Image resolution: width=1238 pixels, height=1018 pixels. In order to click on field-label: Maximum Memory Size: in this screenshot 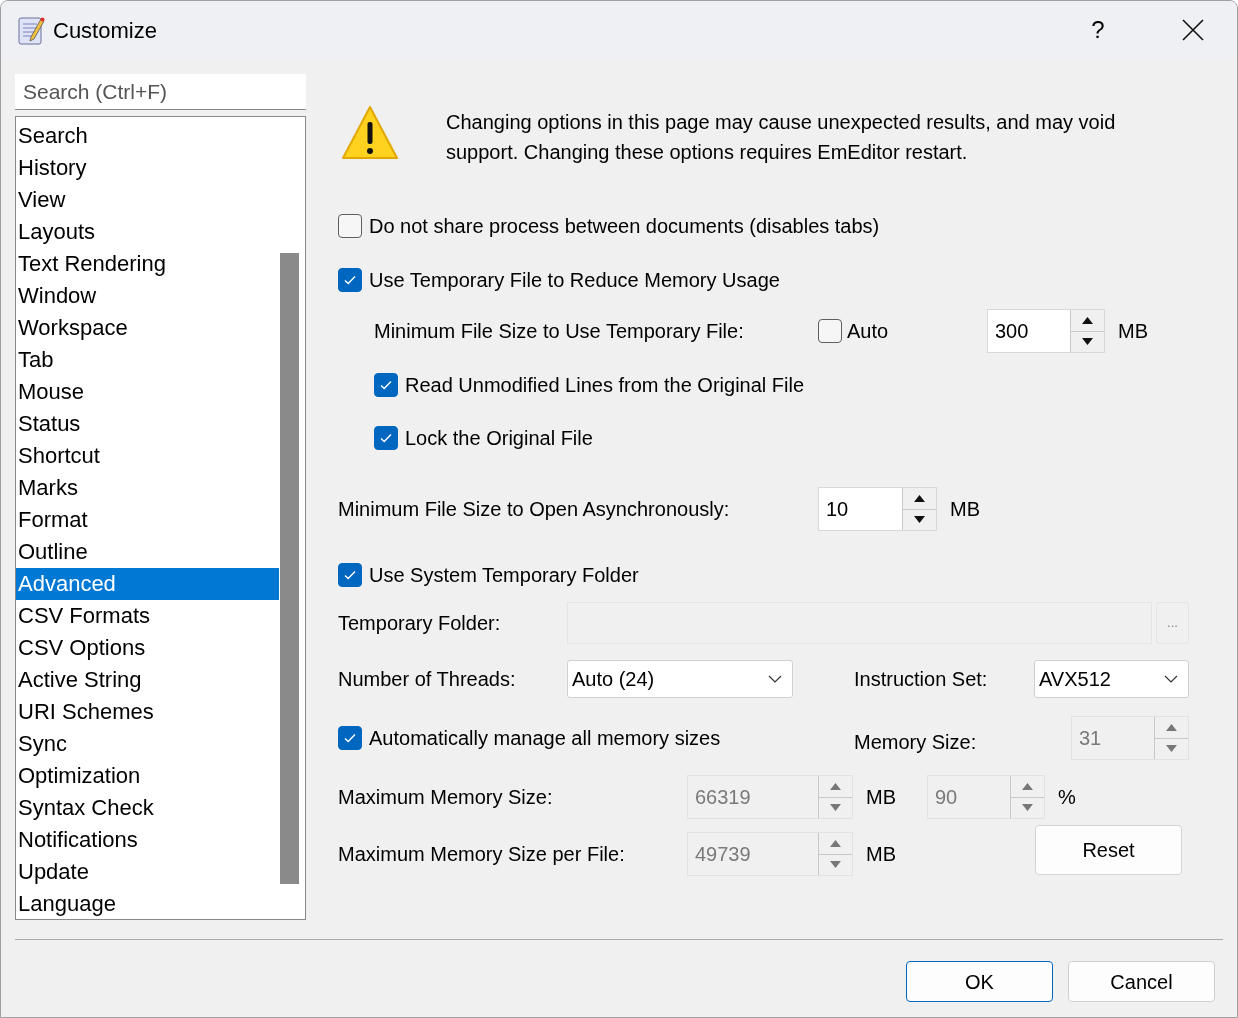, I will do `click(446, 797)`.